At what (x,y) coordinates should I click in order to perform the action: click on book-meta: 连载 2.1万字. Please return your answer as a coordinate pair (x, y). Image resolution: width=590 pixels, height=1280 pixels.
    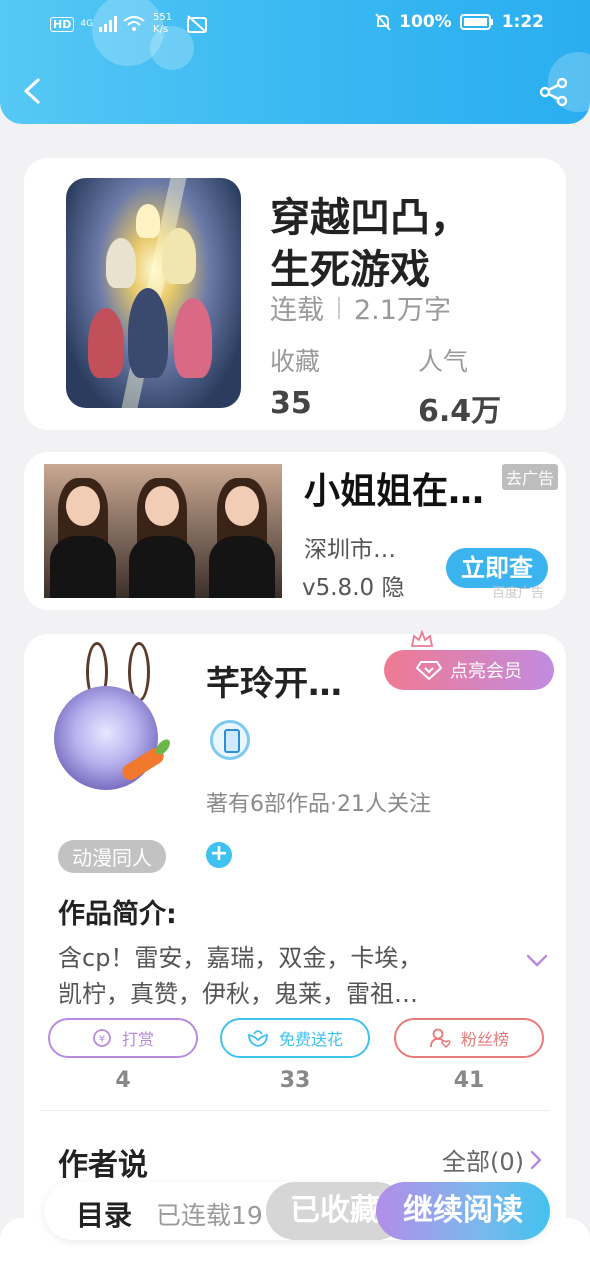
    Looking at the image, I should click on (360, 307).